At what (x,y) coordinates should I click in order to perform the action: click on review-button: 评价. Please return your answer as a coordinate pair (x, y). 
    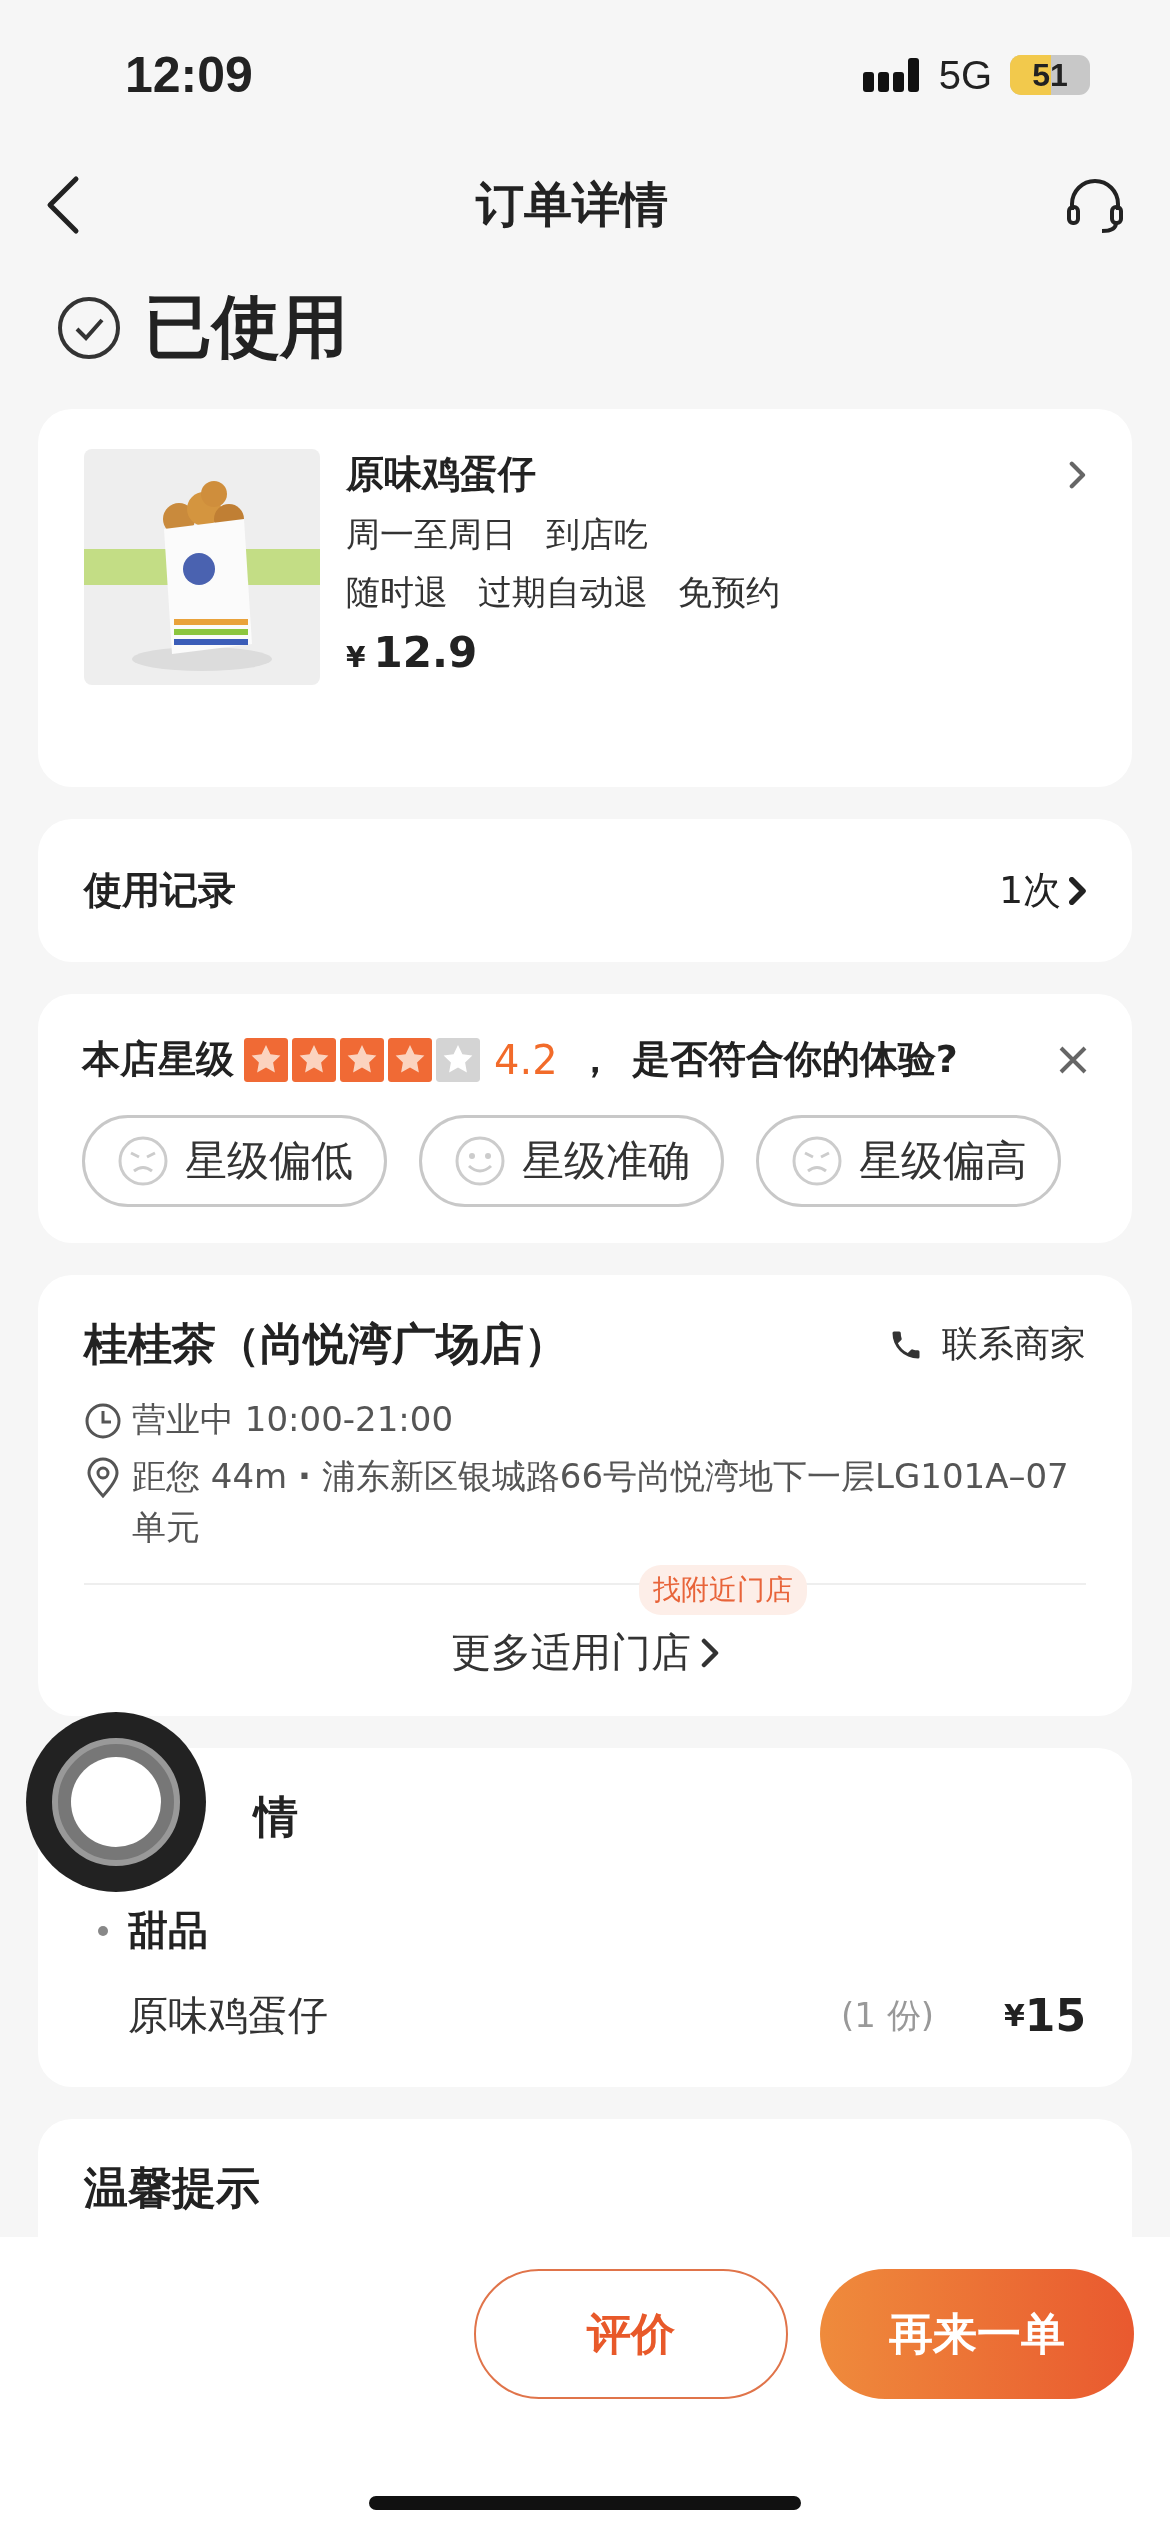
    Looking at the image, I should click on (631, 2334).